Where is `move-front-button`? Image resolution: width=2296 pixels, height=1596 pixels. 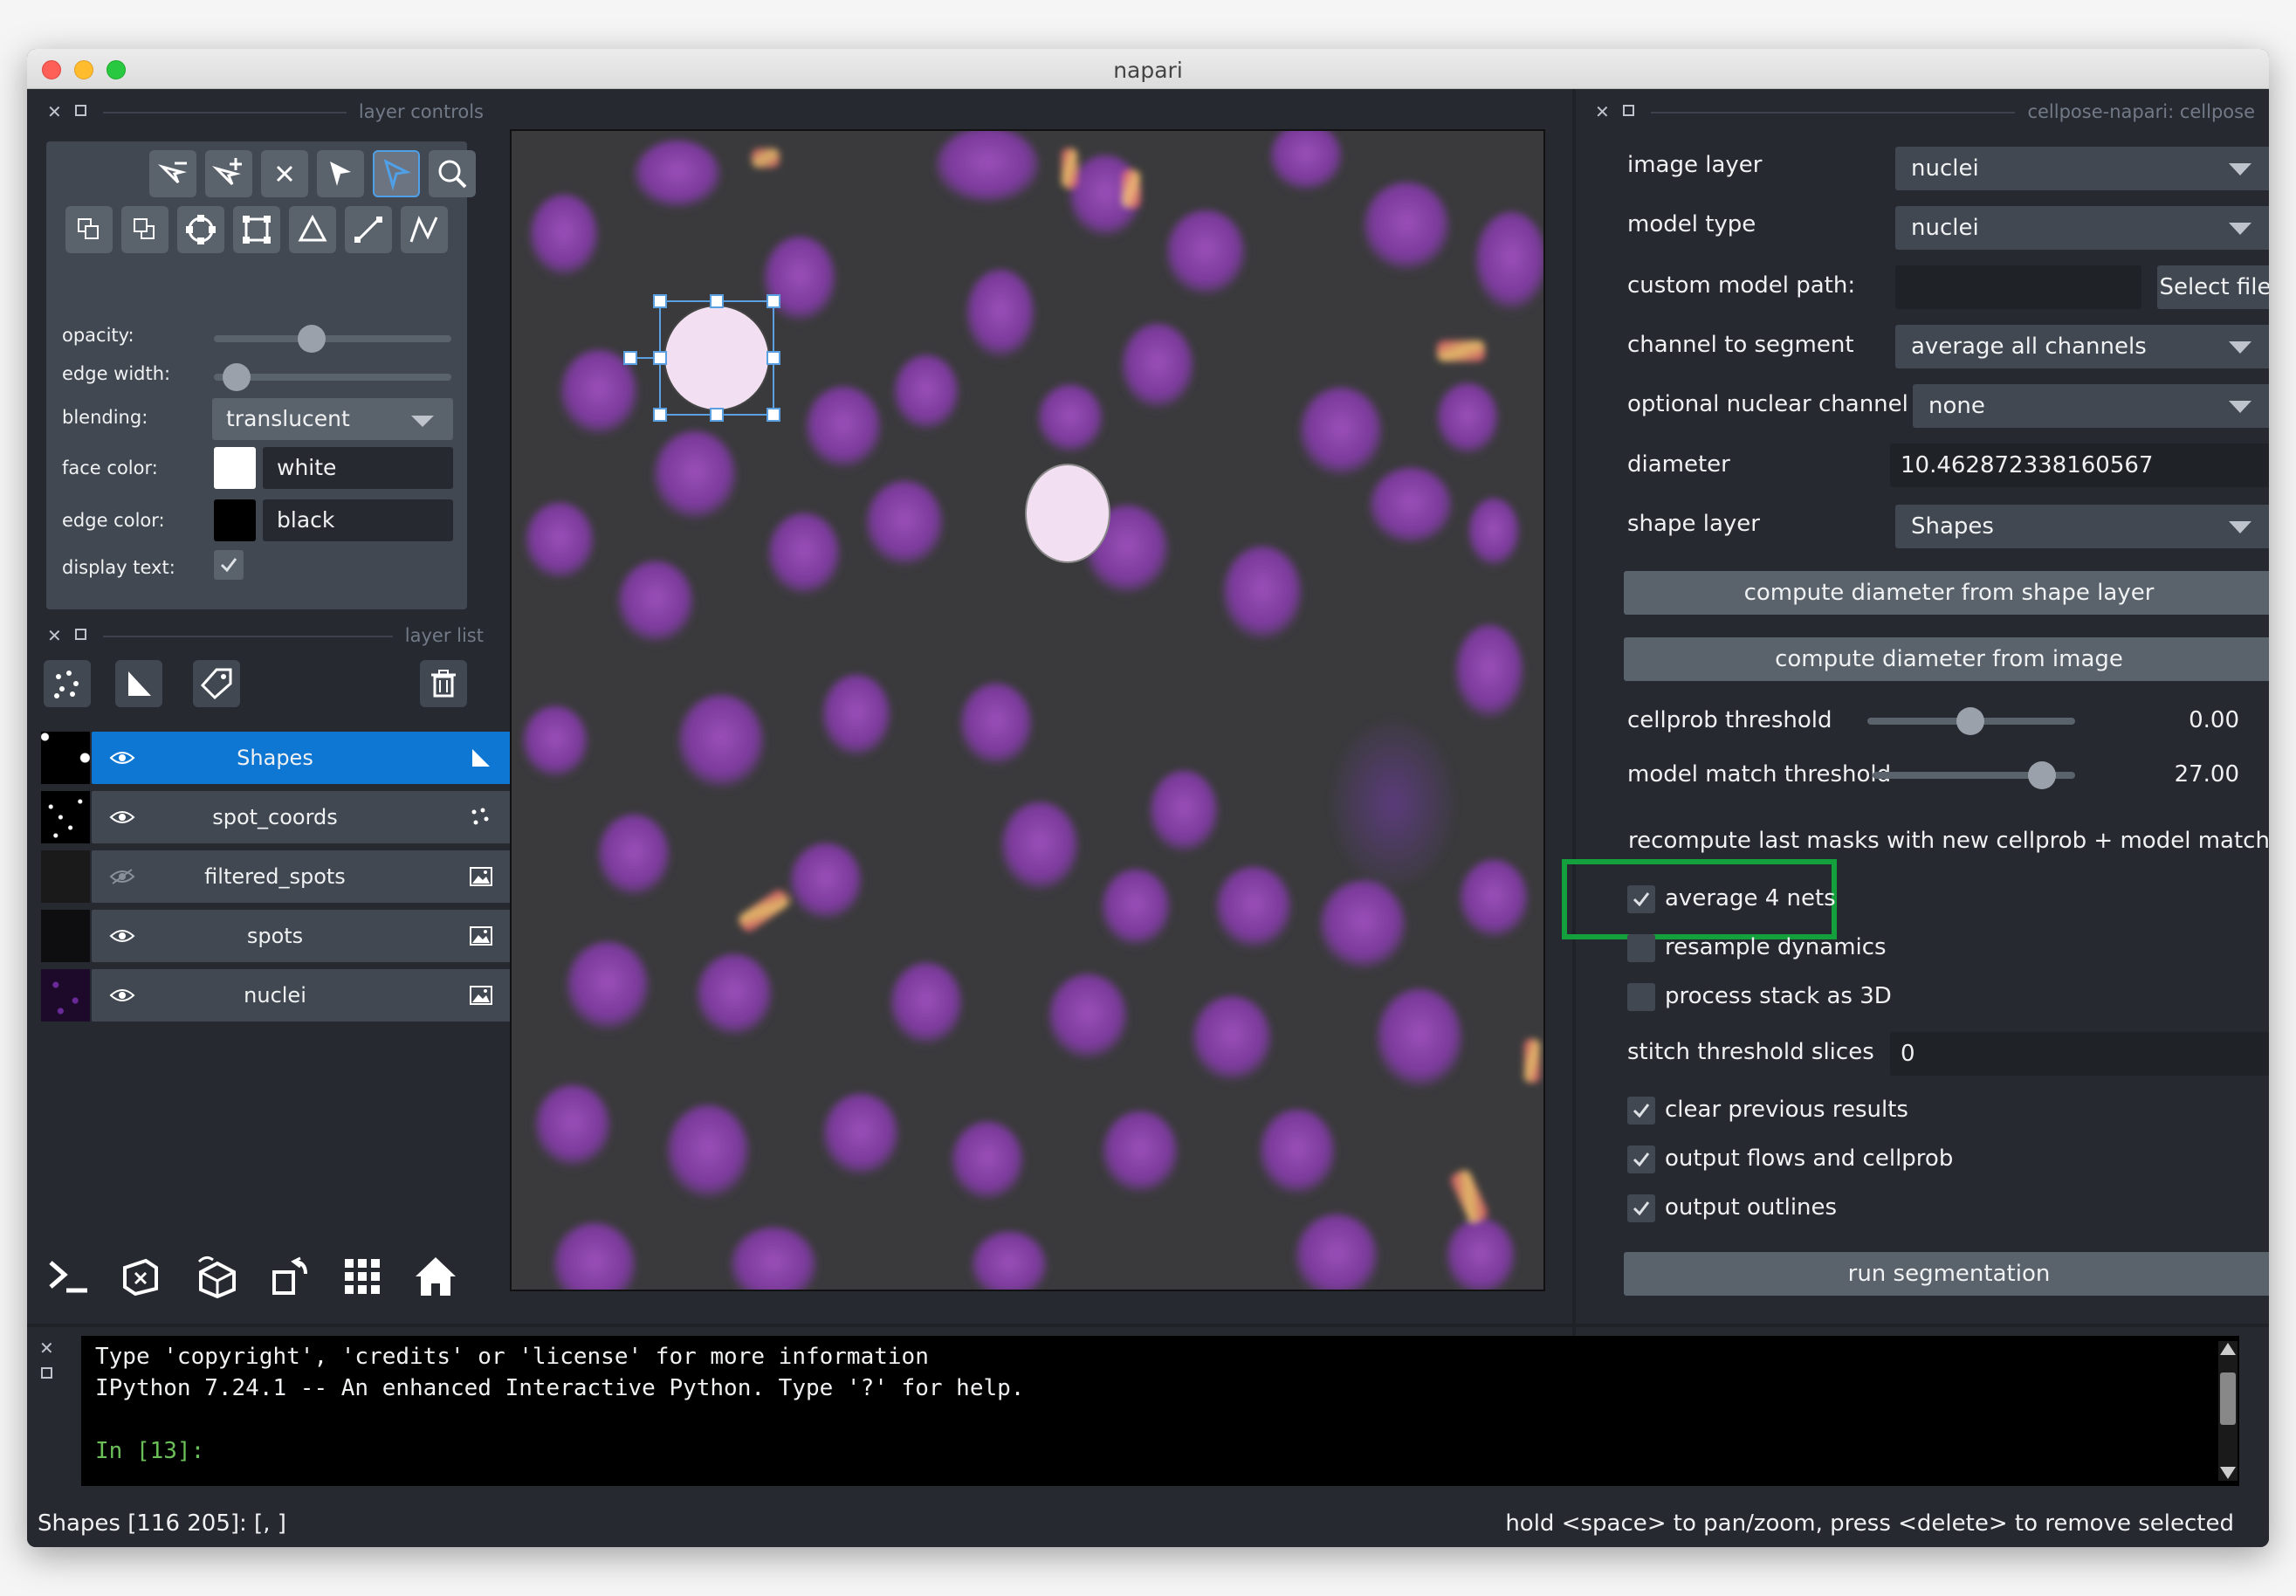 move-front-button is located at coordinates (89, 230).